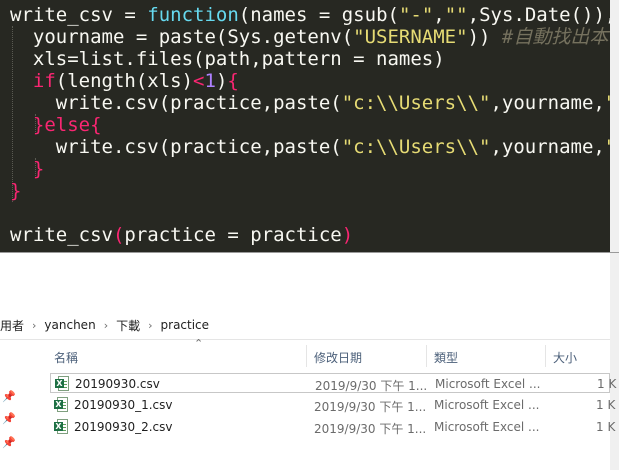  What do you see at coordinates (128, 325) in the screenshot?
I see `breadcrumb-item-downloads: 下載` at bounding box center [128, 325].